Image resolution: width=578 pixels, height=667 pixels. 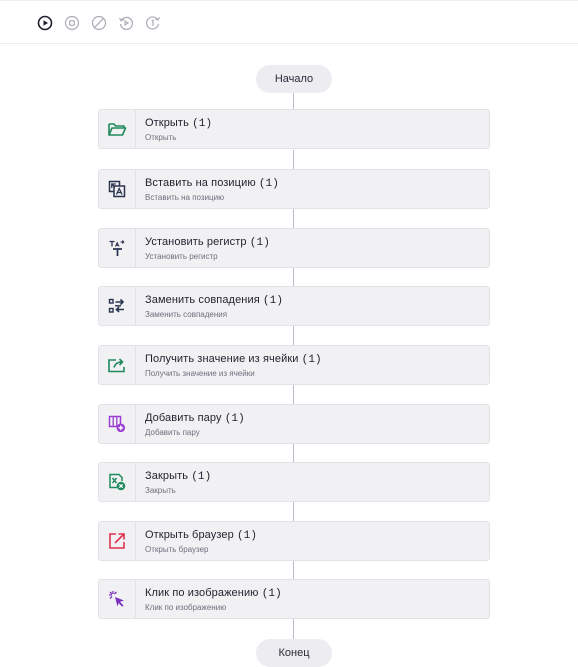 What do you see at coordinates (160, 490) in the screenshot?
I see `step-subtitle: Закрыть` at bounding box center [160, 490].